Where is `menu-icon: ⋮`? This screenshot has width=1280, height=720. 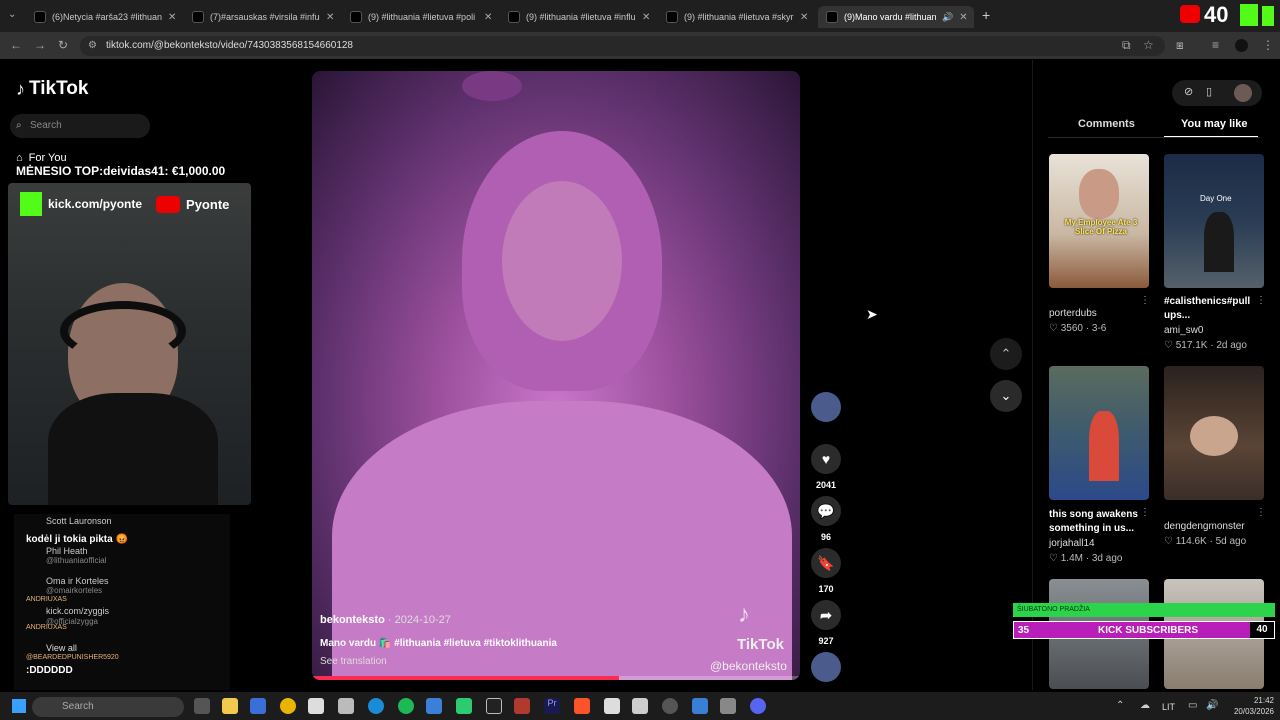 menu-icon: ⋮ is located at coordinates (1268, 45).